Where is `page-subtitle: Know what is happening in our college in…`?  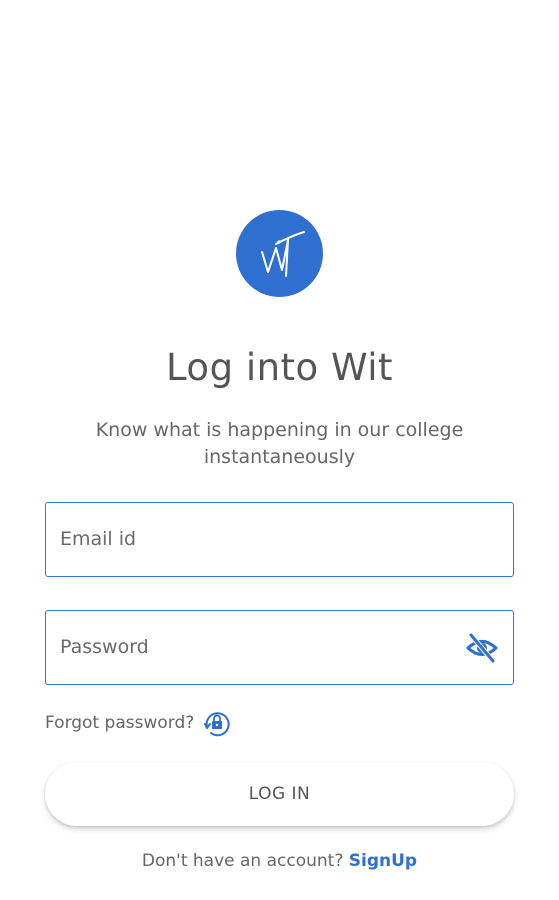
page-subtitle: Know what is happening in our college in… is located at coordinates (279, 443).